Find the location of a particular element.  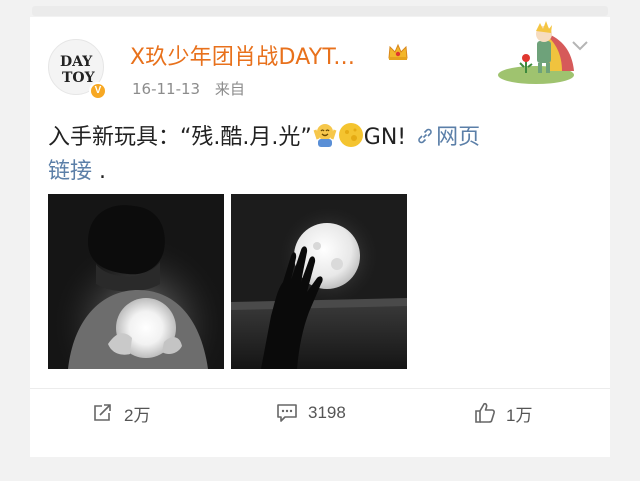

post-text-main: 入手新玩具：“残.酷.月.光” is located at coordinates (180, 137).